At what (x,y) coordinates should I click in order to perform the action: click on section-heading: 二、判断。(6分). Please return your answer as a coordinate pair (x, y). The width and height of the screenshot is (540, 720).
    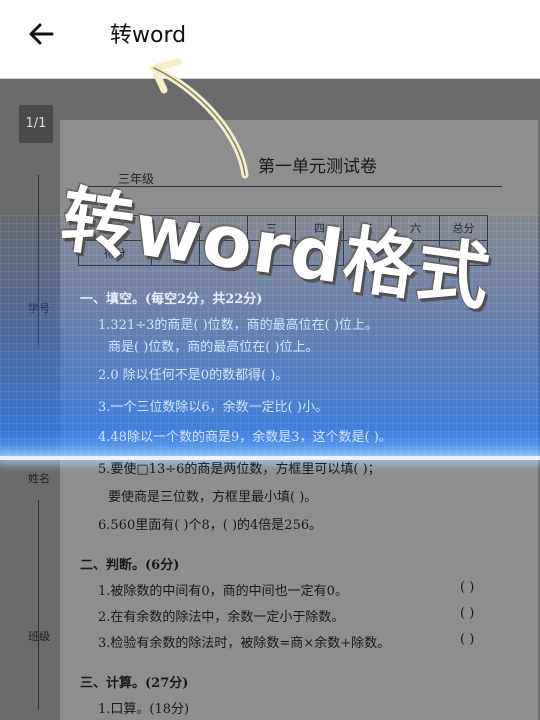
    Looking at the image, I should click on (130, 565).